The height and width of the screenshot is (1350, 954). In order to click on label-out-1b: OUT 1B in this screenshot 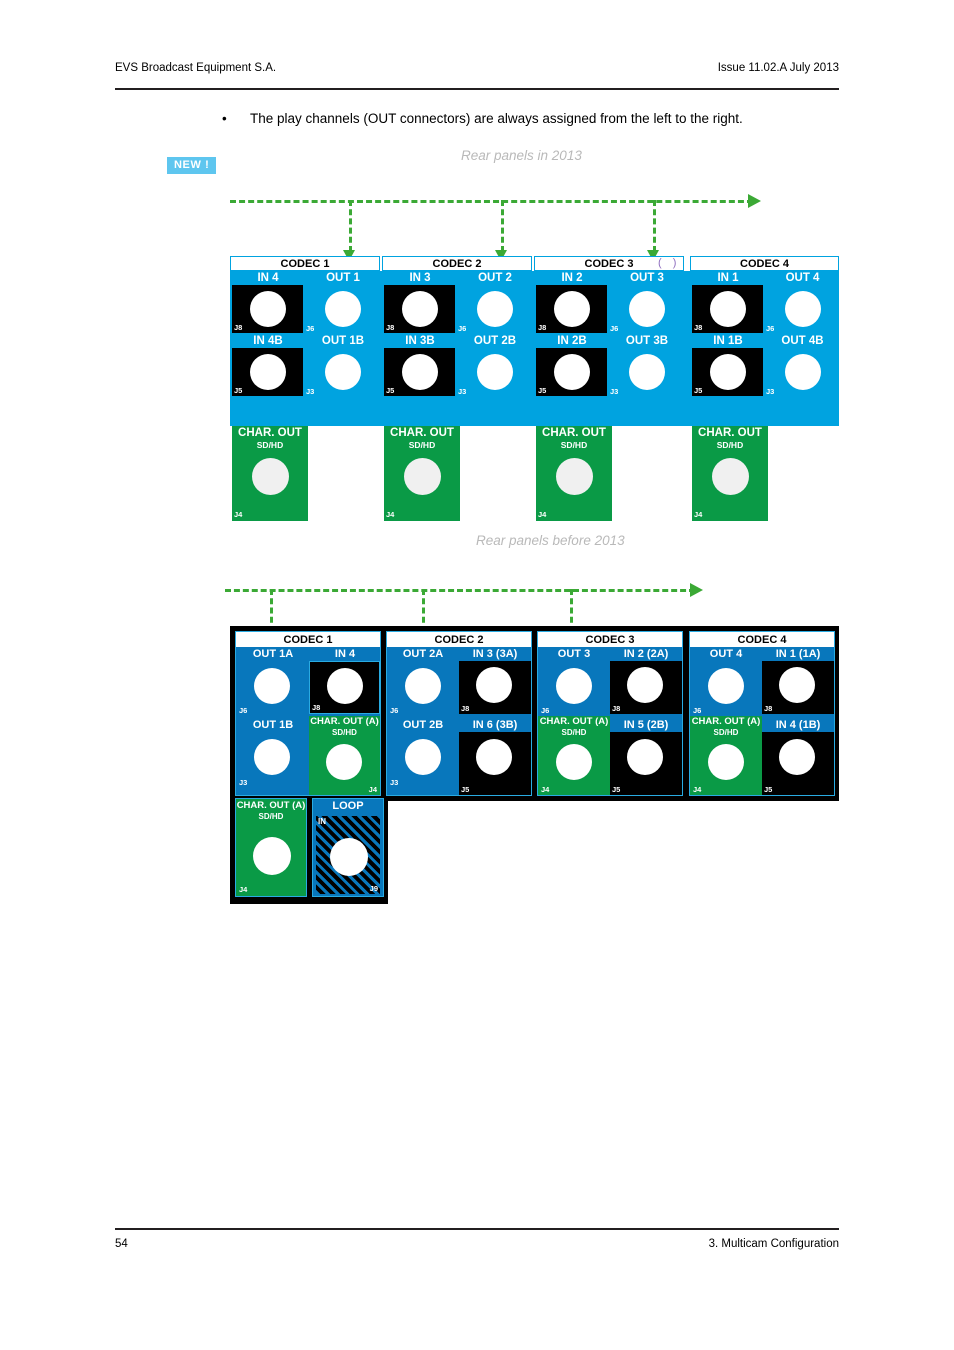, I will do `click(343, 341)`.